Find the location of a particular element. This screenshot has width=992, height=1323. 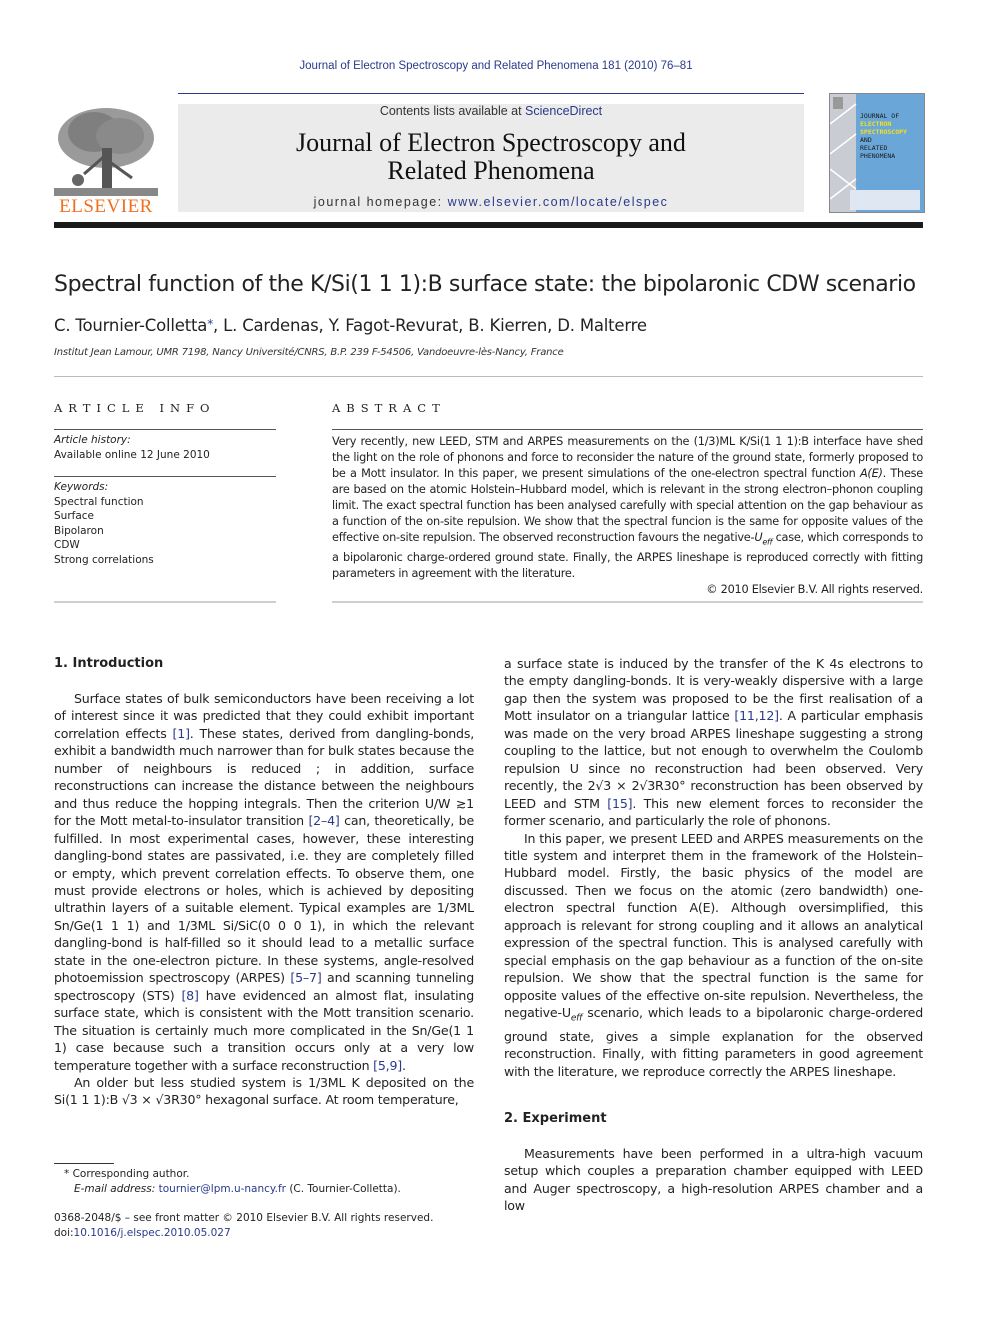

history-value: Available online 12 June 2010 is located at coordinates (132, 454).